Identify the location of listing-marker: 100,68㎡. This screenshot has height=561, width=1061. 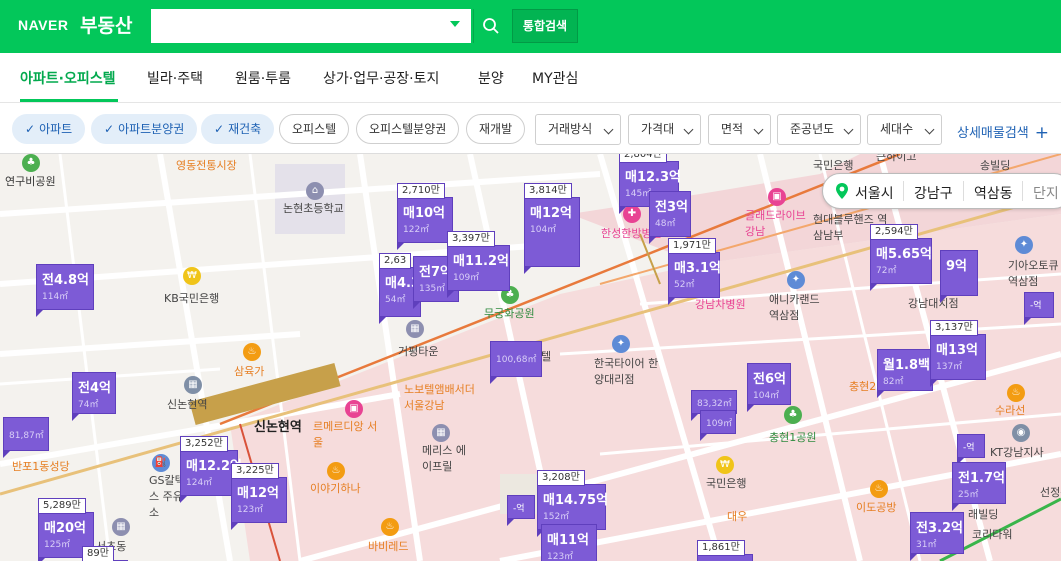
(516, 362).